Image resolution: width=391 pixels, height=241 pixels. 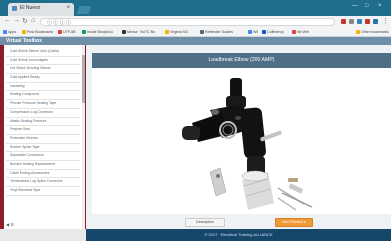 What do you see at coordinates (37, 32) in the screenshot?
I see `bookmark-item: Post Bookmarks` at bounding box center [37, 32].